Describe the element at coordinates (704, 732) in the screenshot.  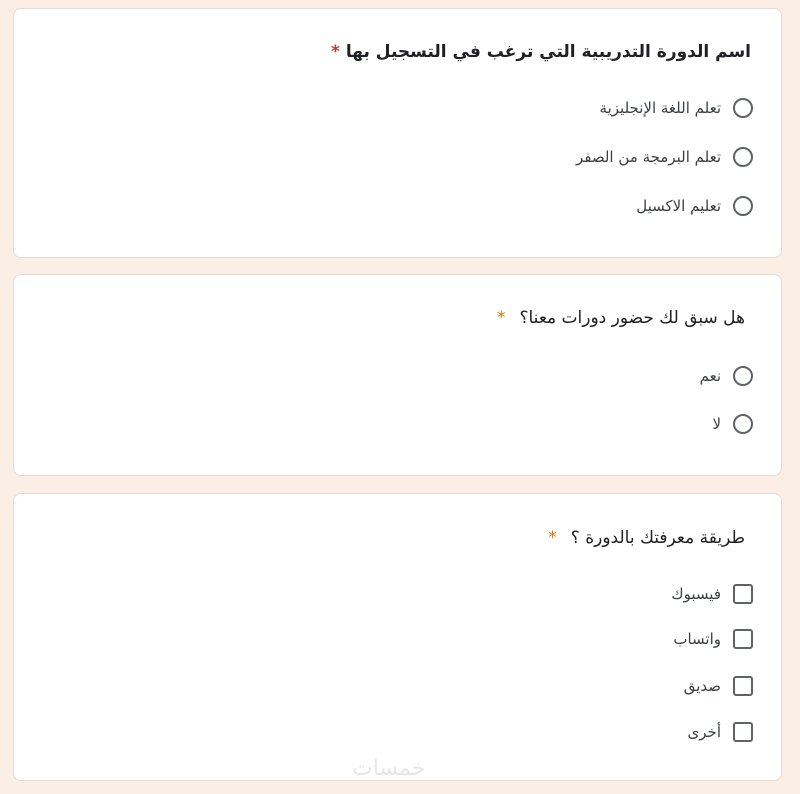
I see `option-label: أخرى` at that location.